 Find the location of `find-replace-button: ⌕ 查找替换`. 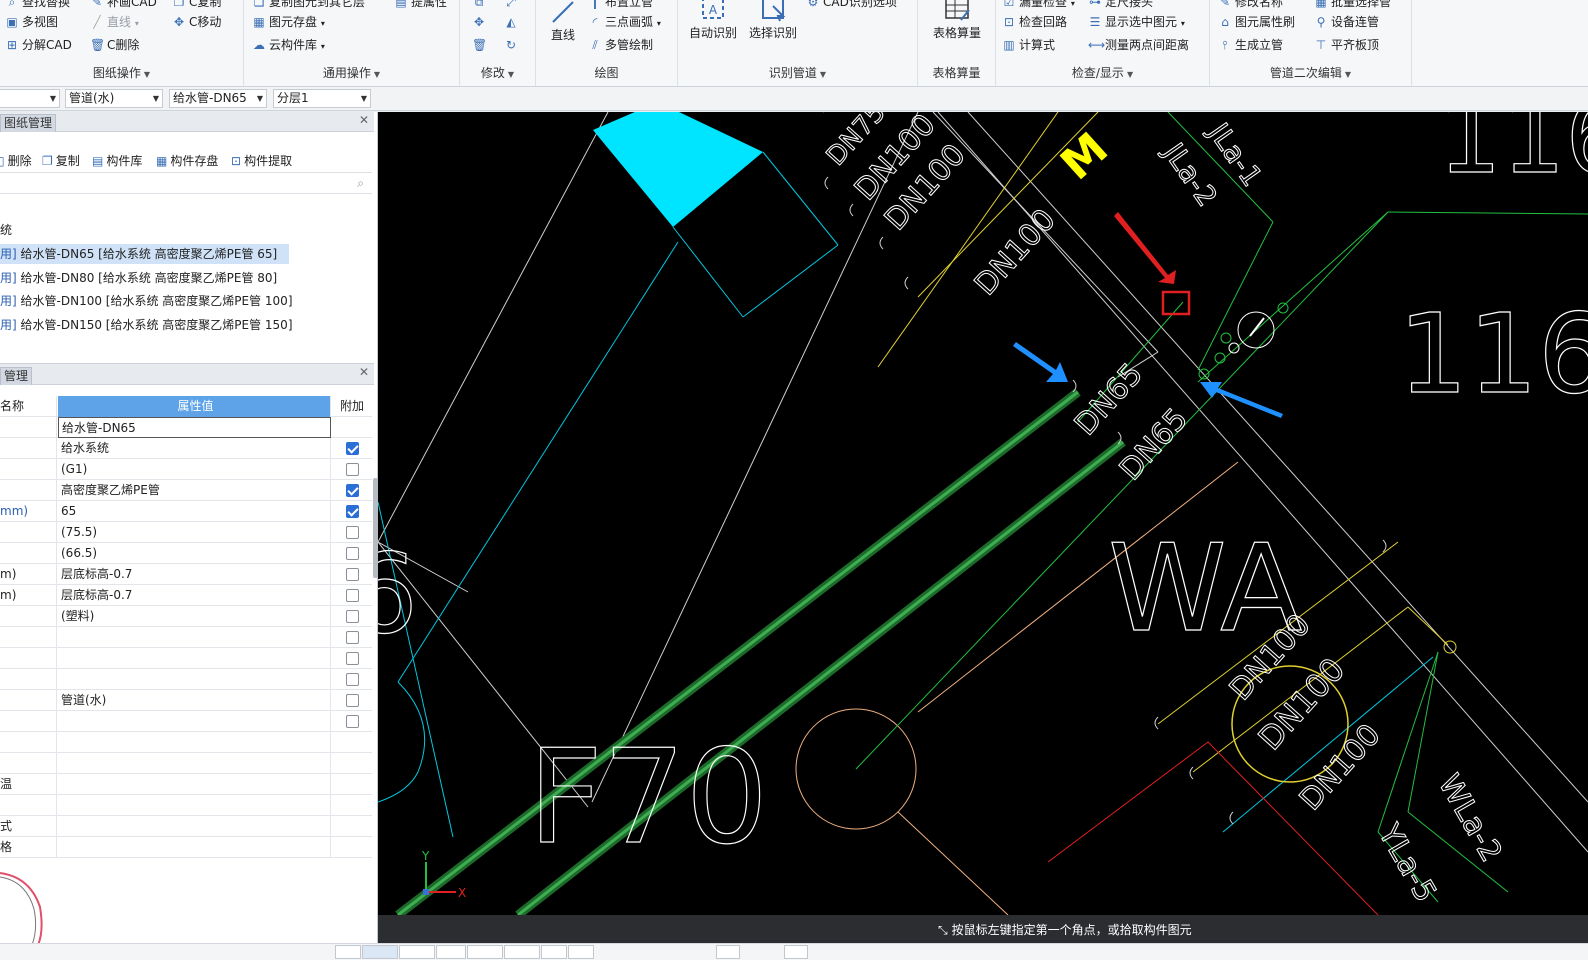

find-replace-button: ⌕ 查找替换 is located at coordinates (37, 5).